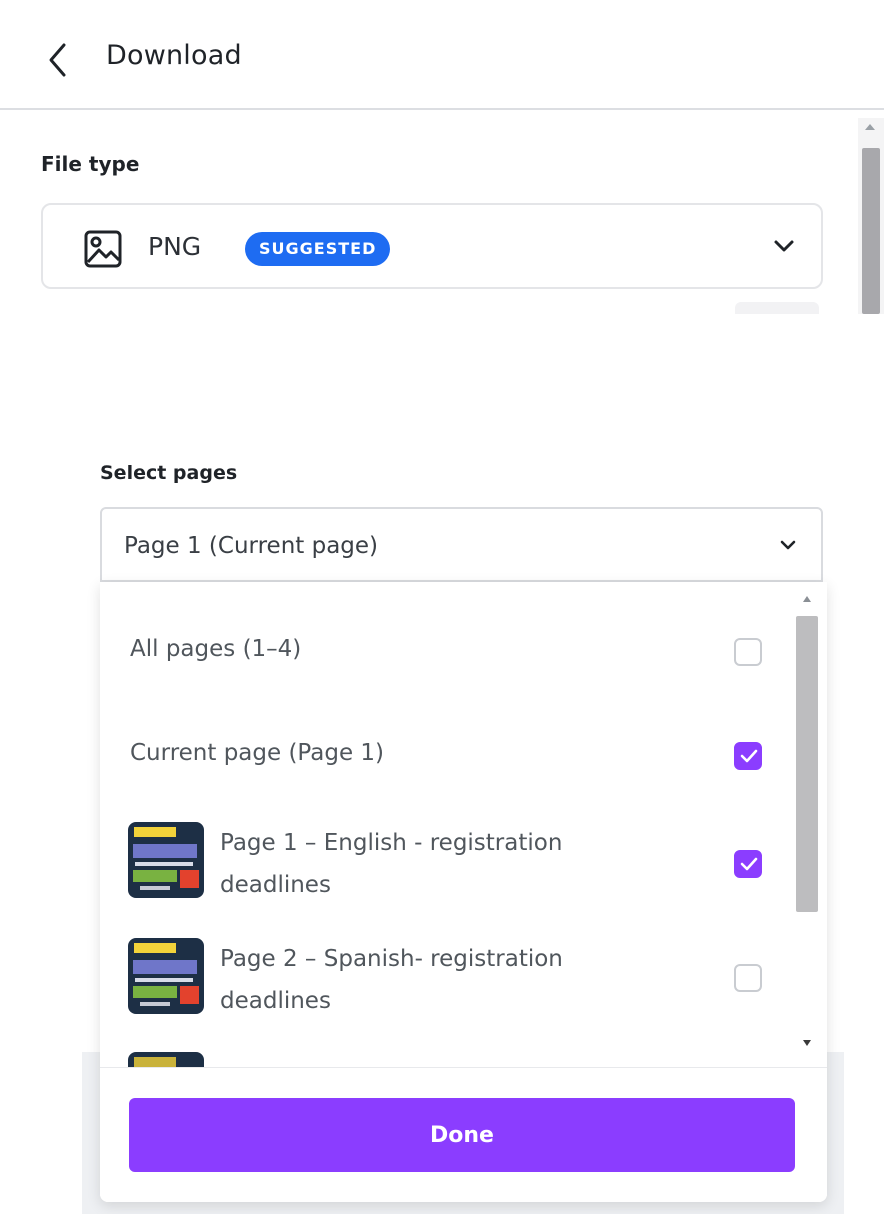  What do you see at coordinates (391, 980) in the screenshot?
I see `option-label: Page 2 – Spanish- registration deadlines` at bounding box center [391, 980].